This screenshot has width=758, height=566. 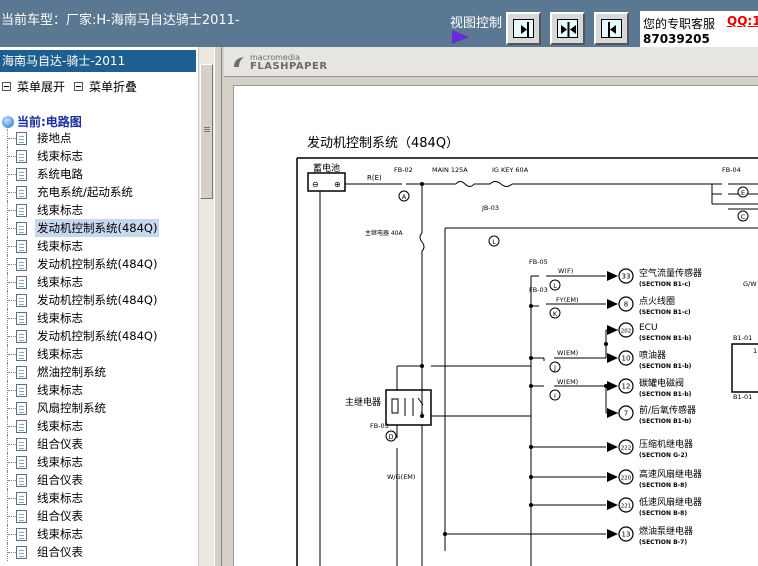 I want to click on tree-item: 风扇控制系统, so click(x=99, y=408).